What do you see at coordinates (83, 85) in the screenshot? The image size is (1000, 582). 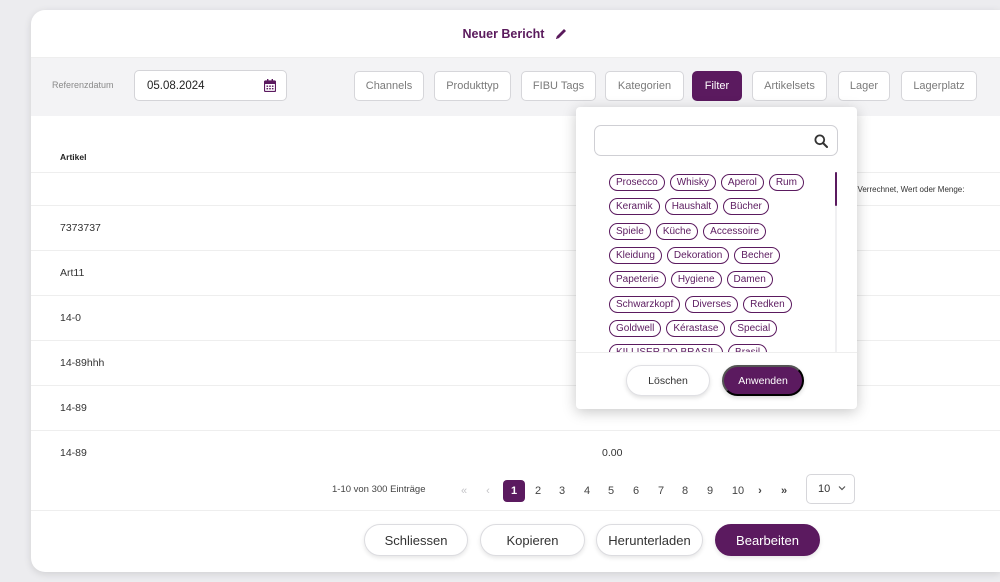 I see `reference-date-label: Referenzdatum` at bounding box center [83, 85].